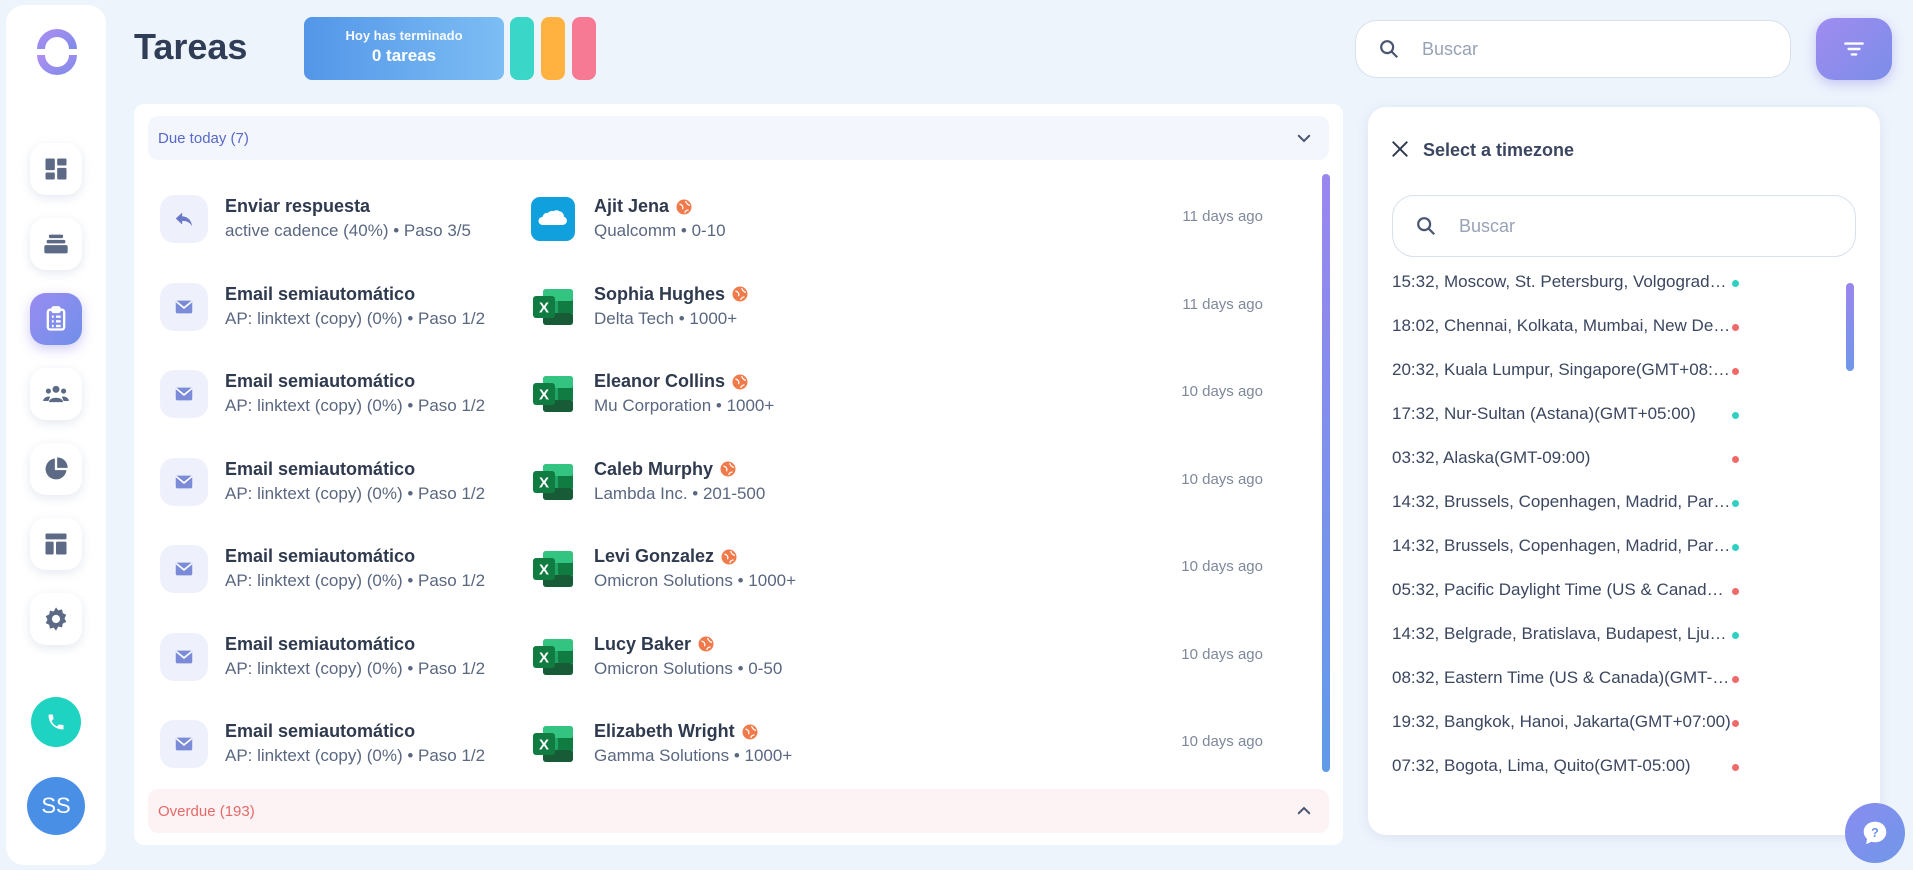 This screenshot has height=870, width=1913. I want to click on chevron-down-icon, so click(1304, 138).